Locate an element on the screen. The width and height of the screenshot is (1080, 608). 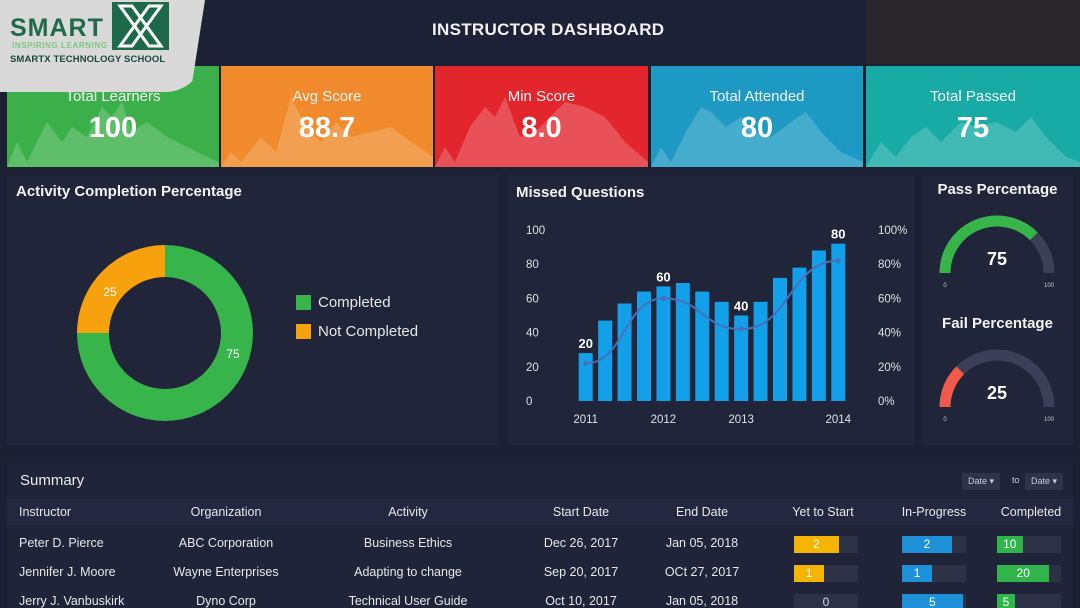
column-header-start-date: Start Date is located at coordinates (581, 512).